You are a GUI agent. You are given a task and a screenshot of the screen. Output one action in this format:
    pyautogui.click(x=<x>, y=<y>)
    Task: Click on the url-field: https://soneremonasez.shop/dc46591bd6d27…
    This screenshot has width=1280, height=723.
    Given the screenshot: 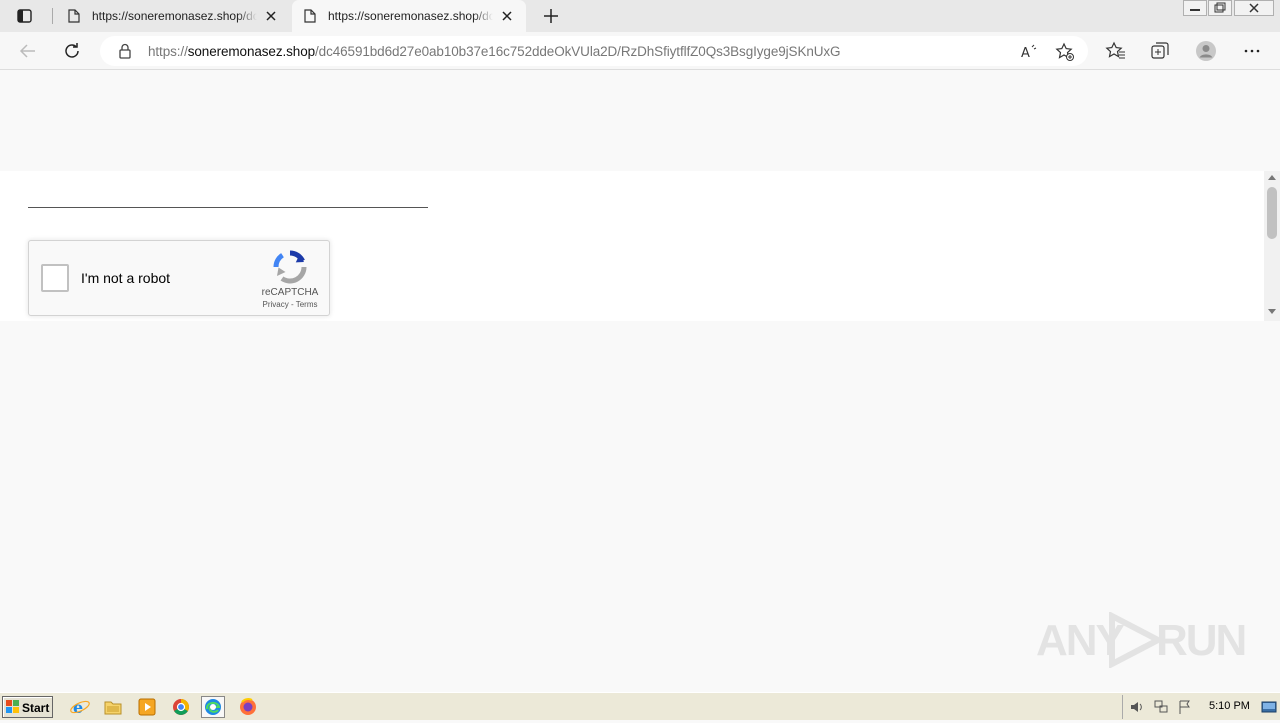 What is the action you would take?
    pyautogui.click(x=594, y=51)
    